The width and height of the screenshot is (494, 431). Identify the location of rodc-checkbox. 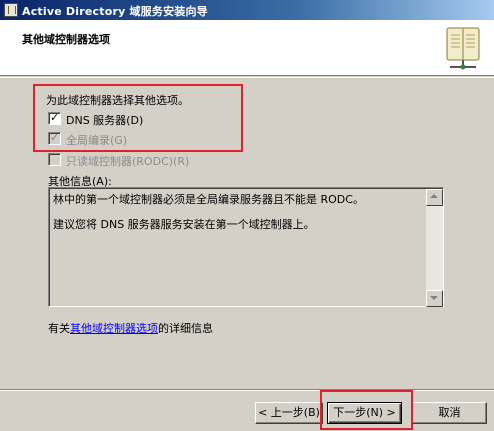
(54, 159).